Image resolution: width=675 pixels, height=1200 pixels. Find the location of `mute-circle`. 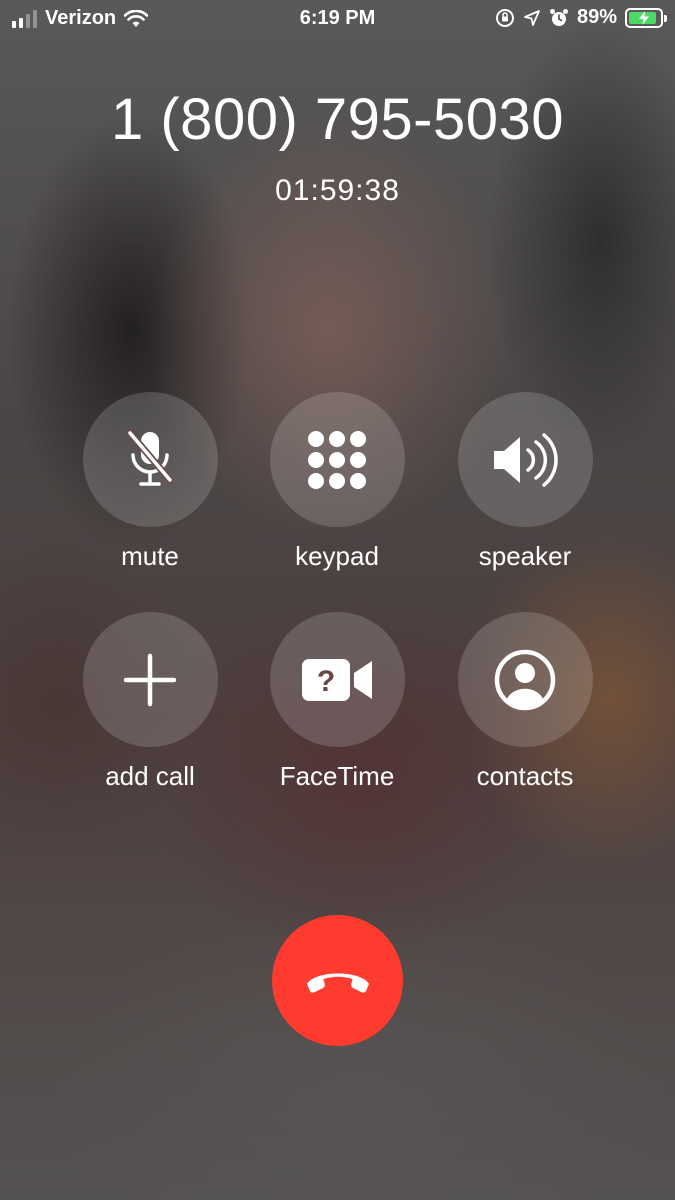

mute-circle is located at coordinates (150, 459).